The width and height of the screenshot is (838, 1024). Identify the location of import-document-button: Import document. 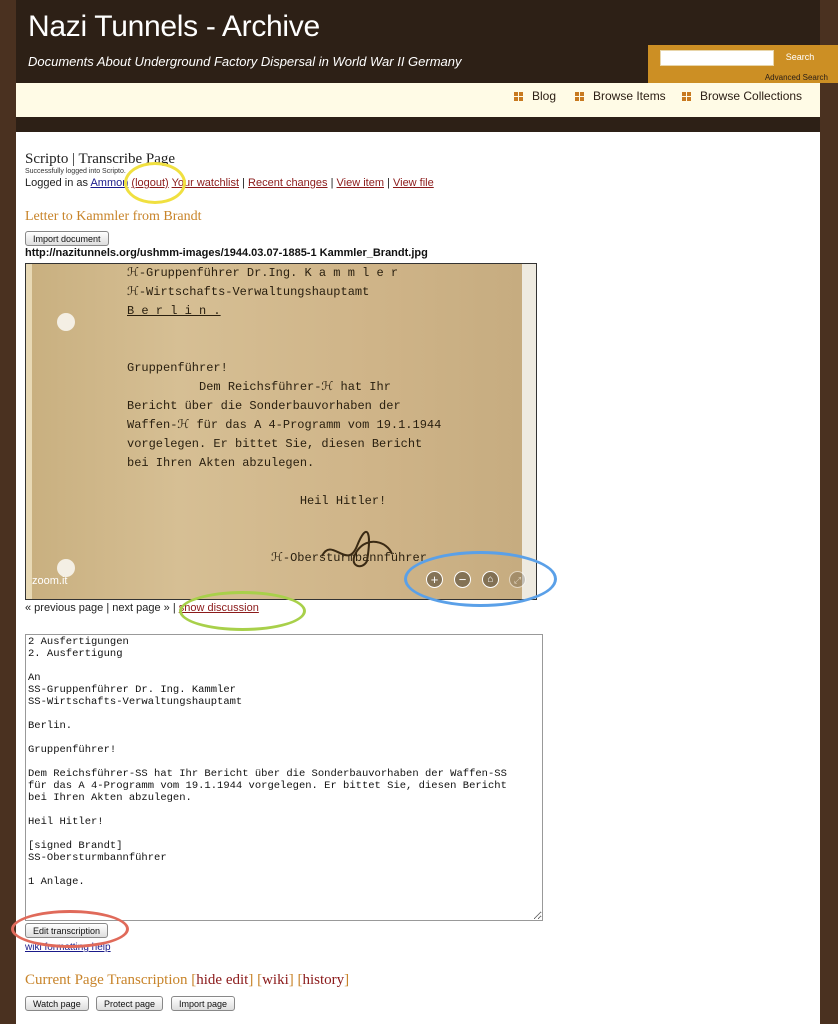
(67, 238).